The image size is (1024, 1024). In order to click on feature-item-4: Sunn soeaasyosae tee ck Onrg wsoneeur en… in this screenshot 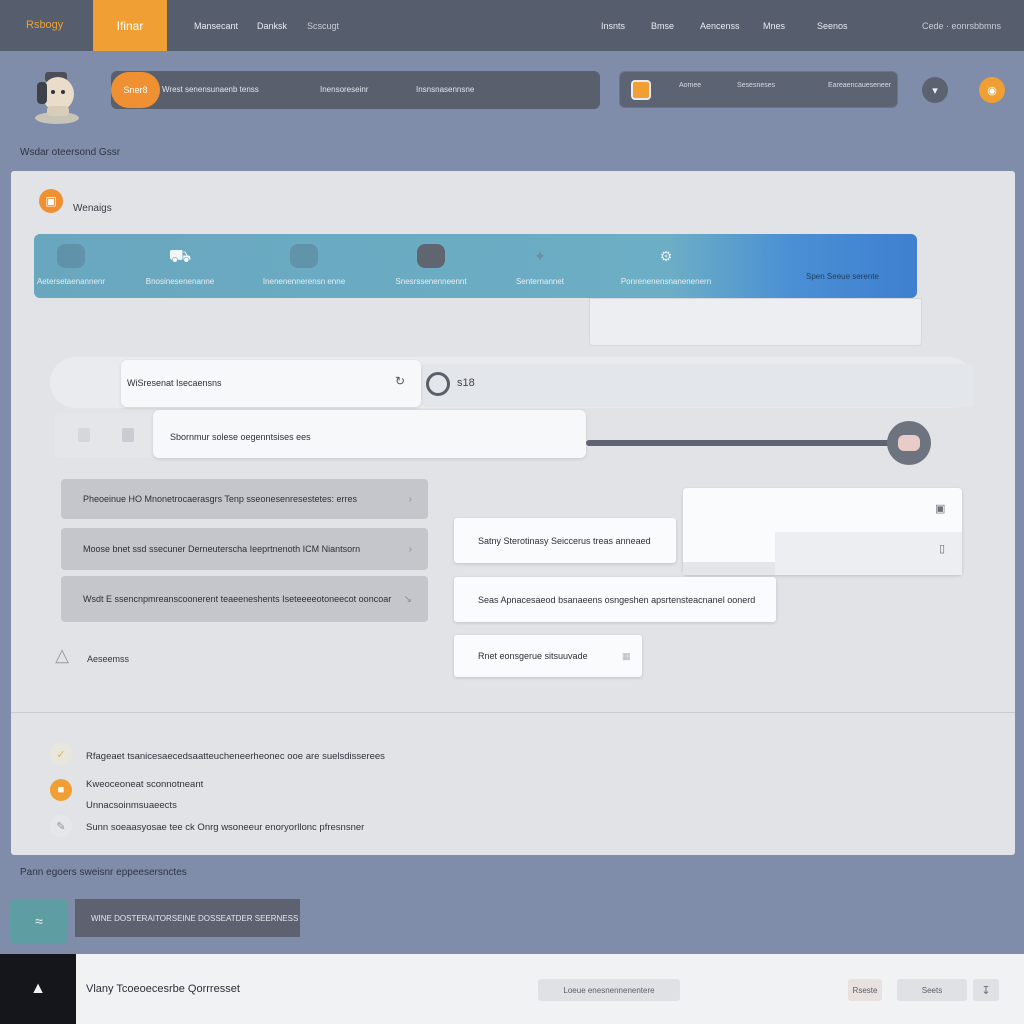, I will do `click(225, 827)`.